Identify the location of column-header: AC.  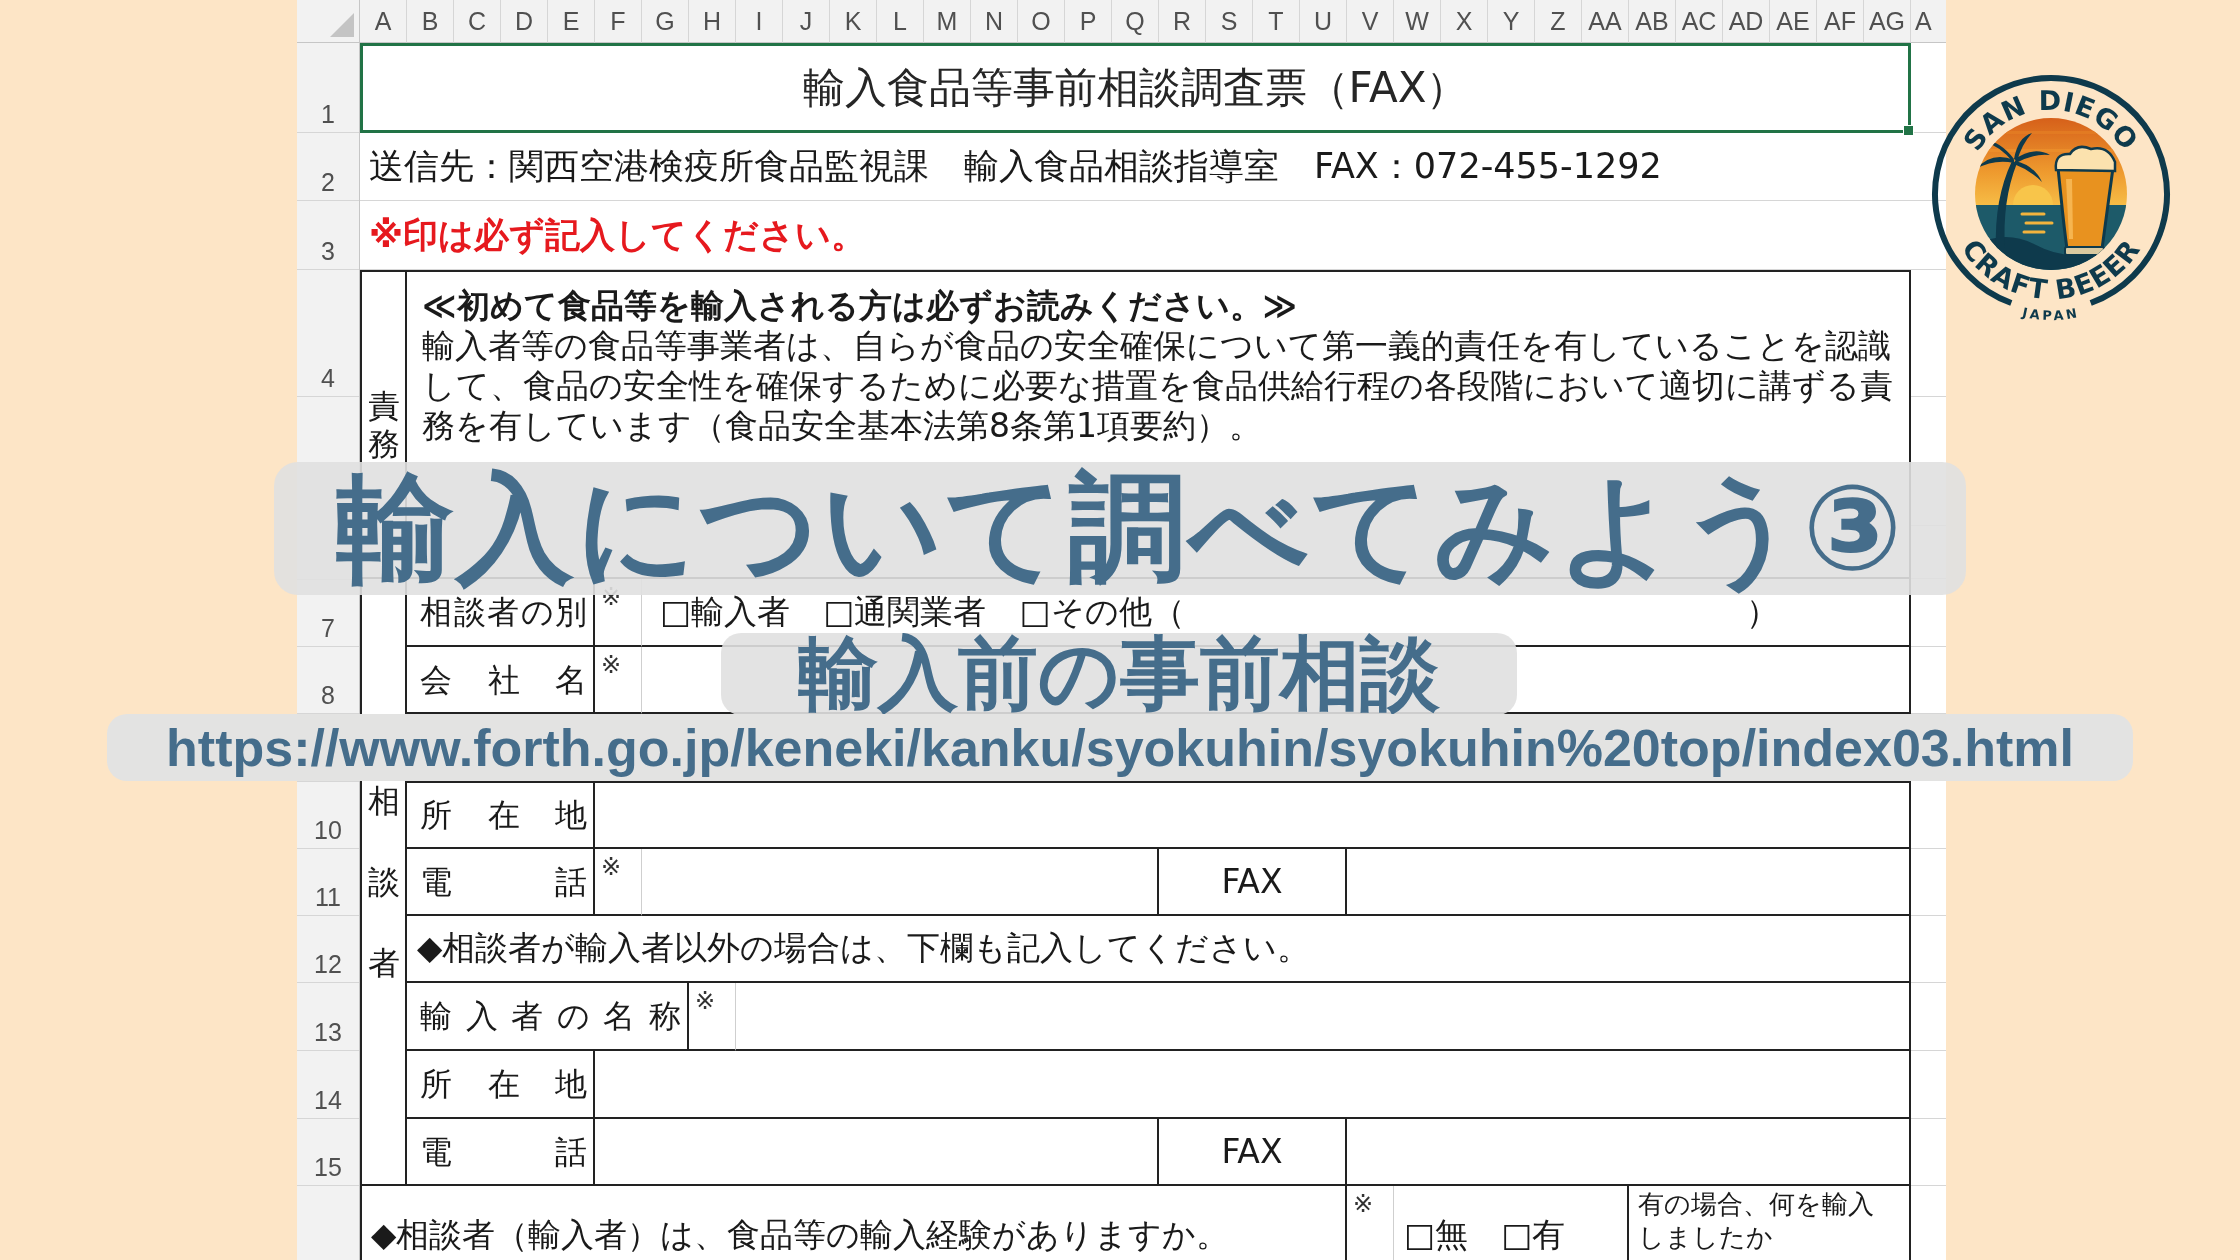
(1699, 21).